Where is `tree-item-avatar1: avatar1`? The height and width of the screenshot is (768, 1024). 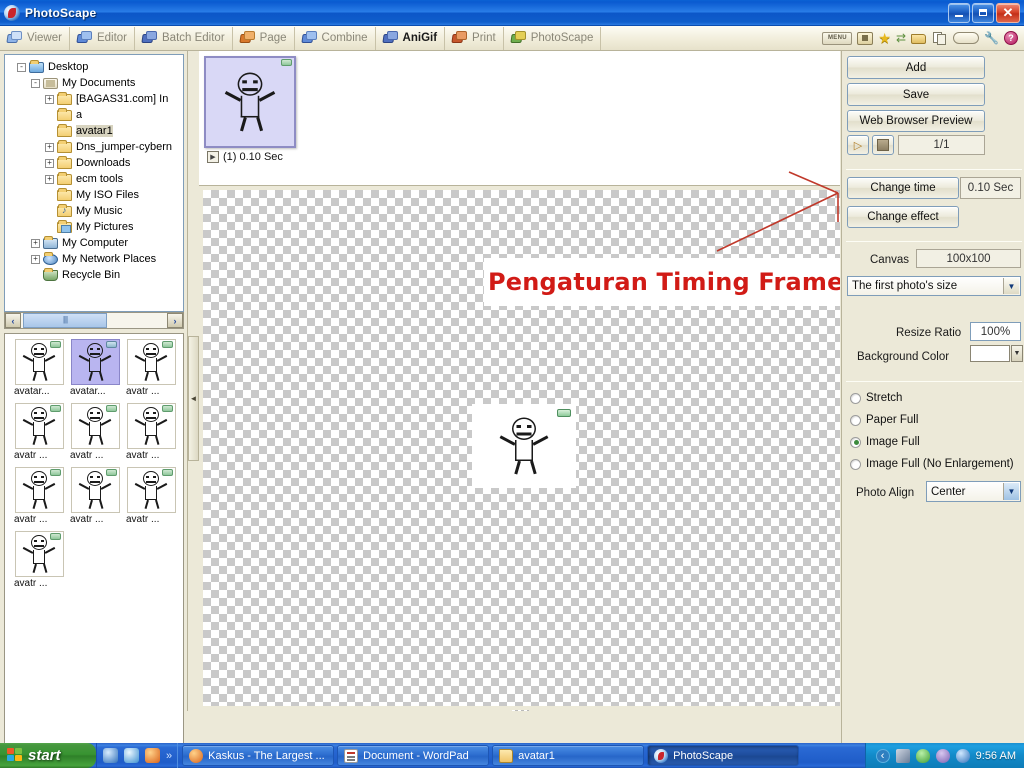 tree-item-avatar1: avatar1 is located at coordinates (95, 131).